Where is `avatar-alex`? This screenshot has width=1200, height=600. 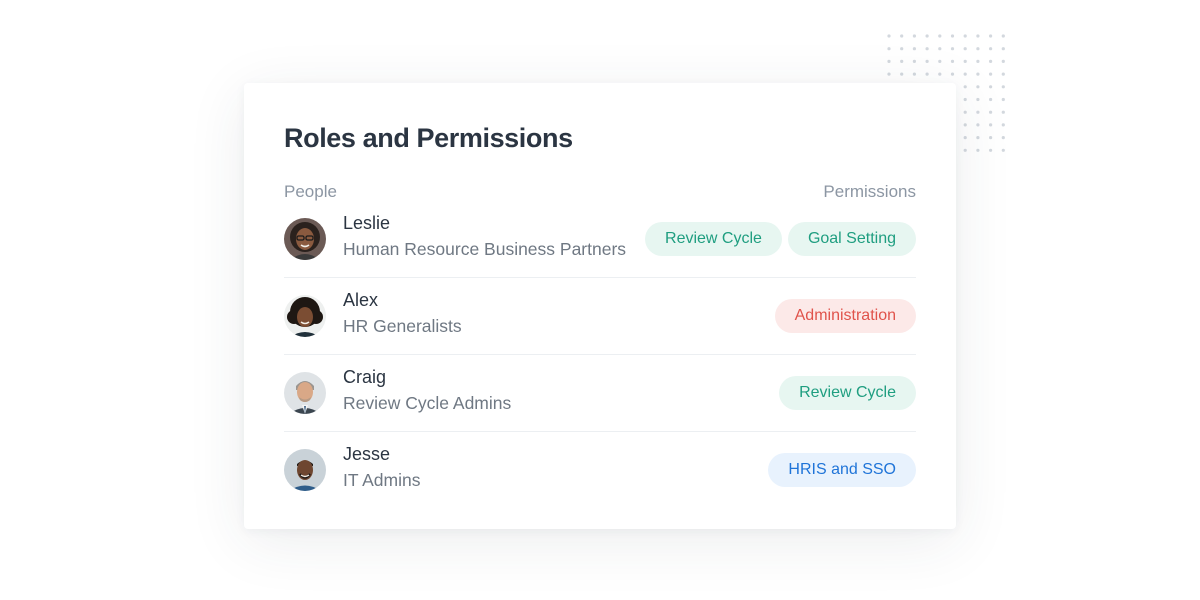 avatar-alex is located at coordinates (305, 316).